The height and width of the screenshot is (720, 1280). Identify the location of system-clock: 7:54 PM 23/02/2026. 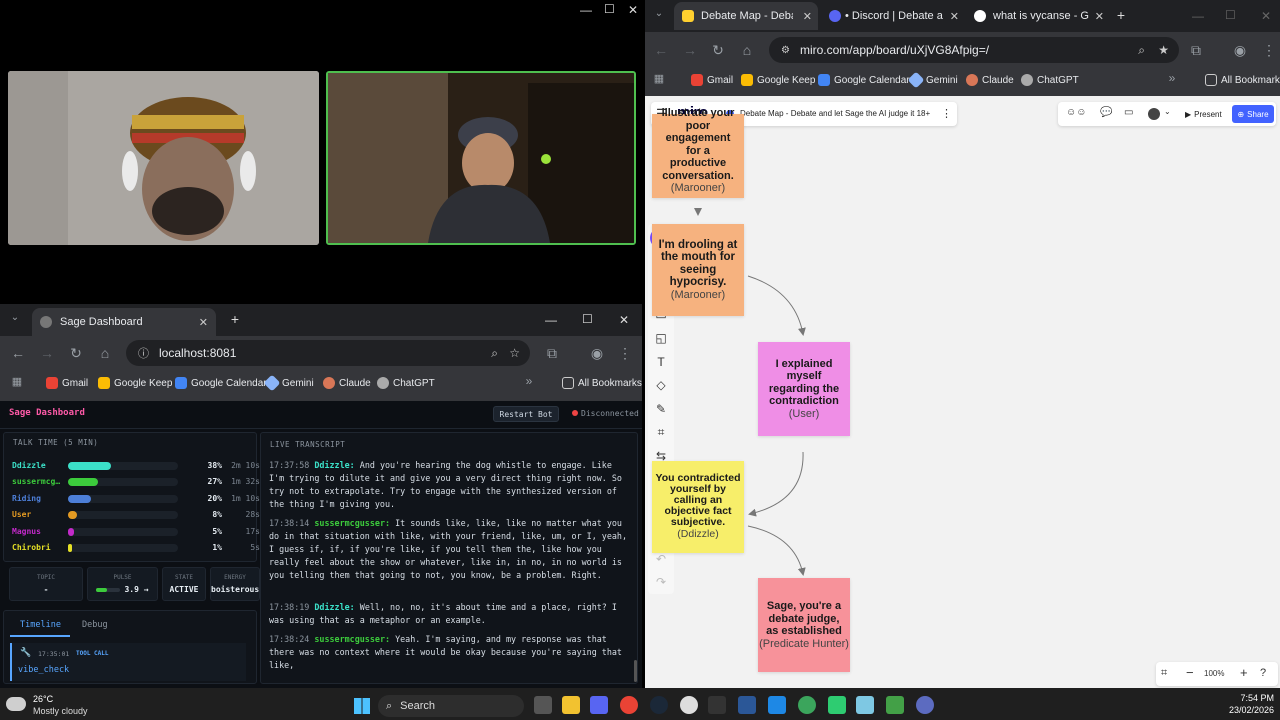
(1244, 704).